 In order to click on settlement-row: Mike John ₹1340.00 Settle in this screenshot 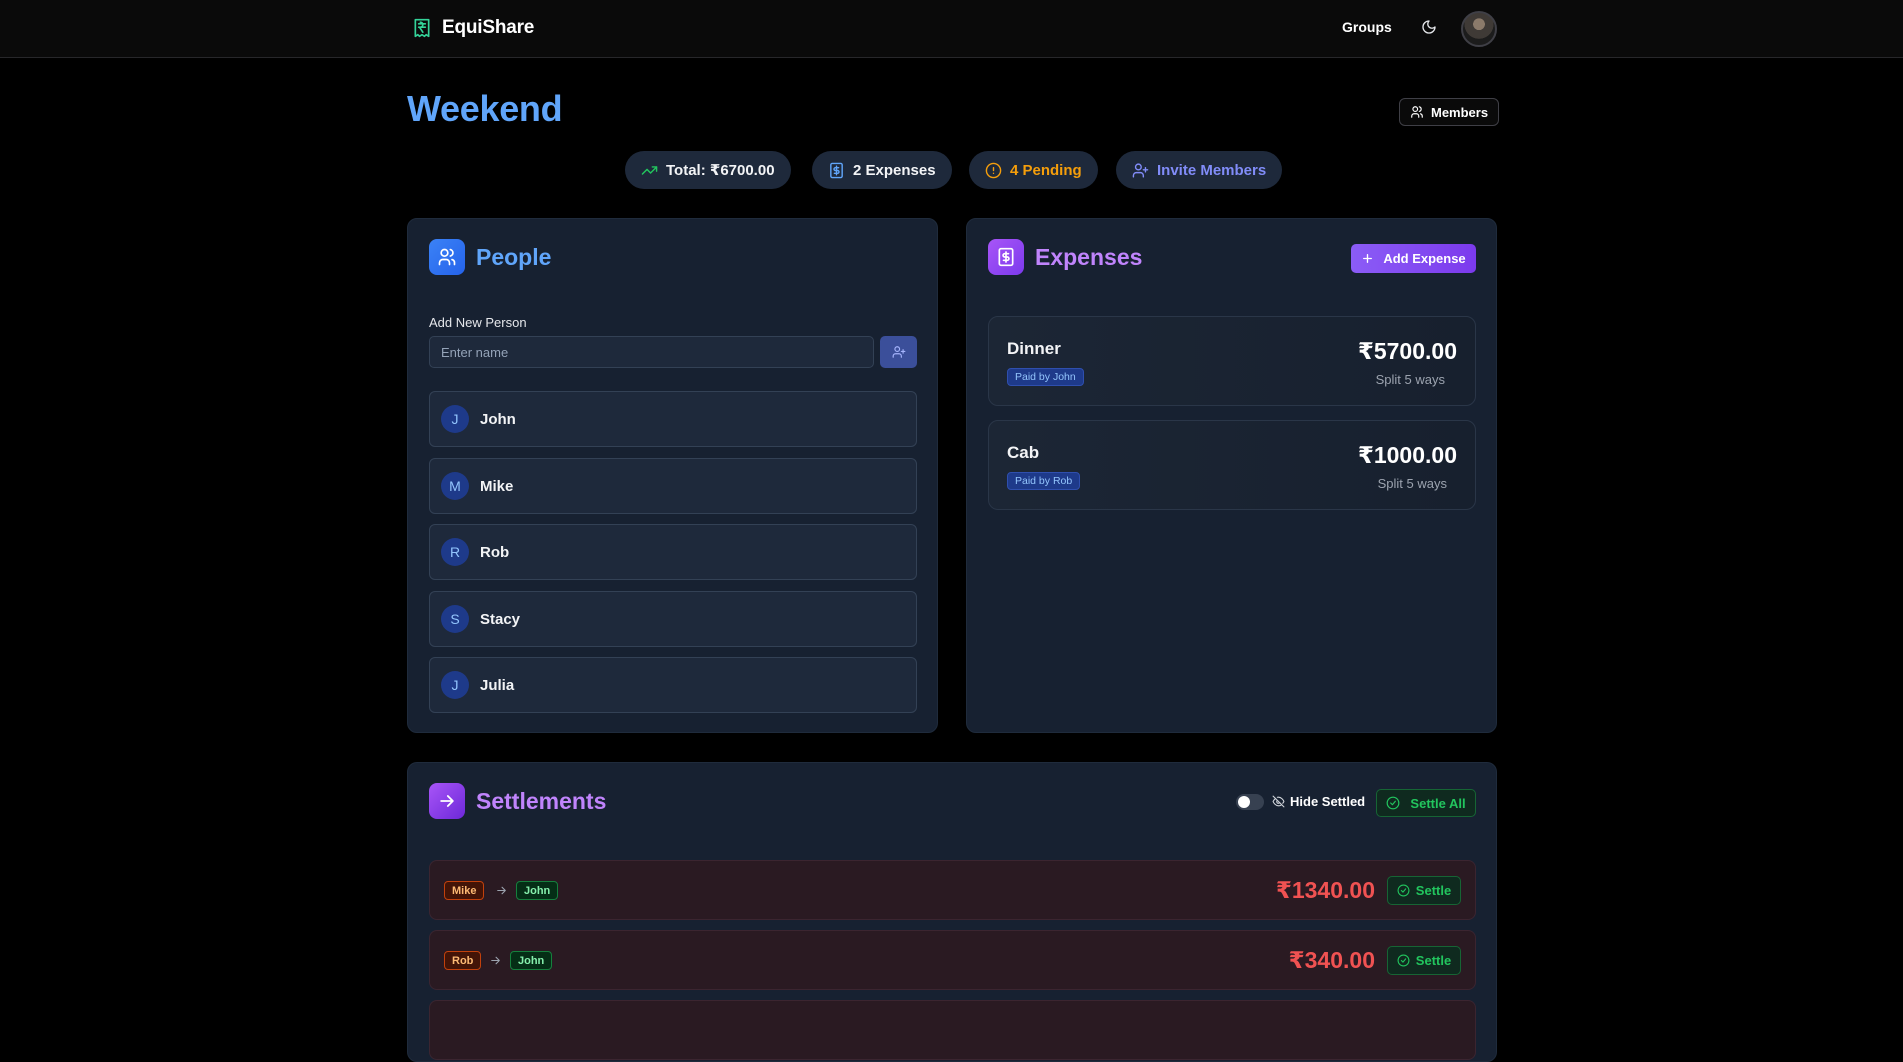, I will do `click(952, 890)`.